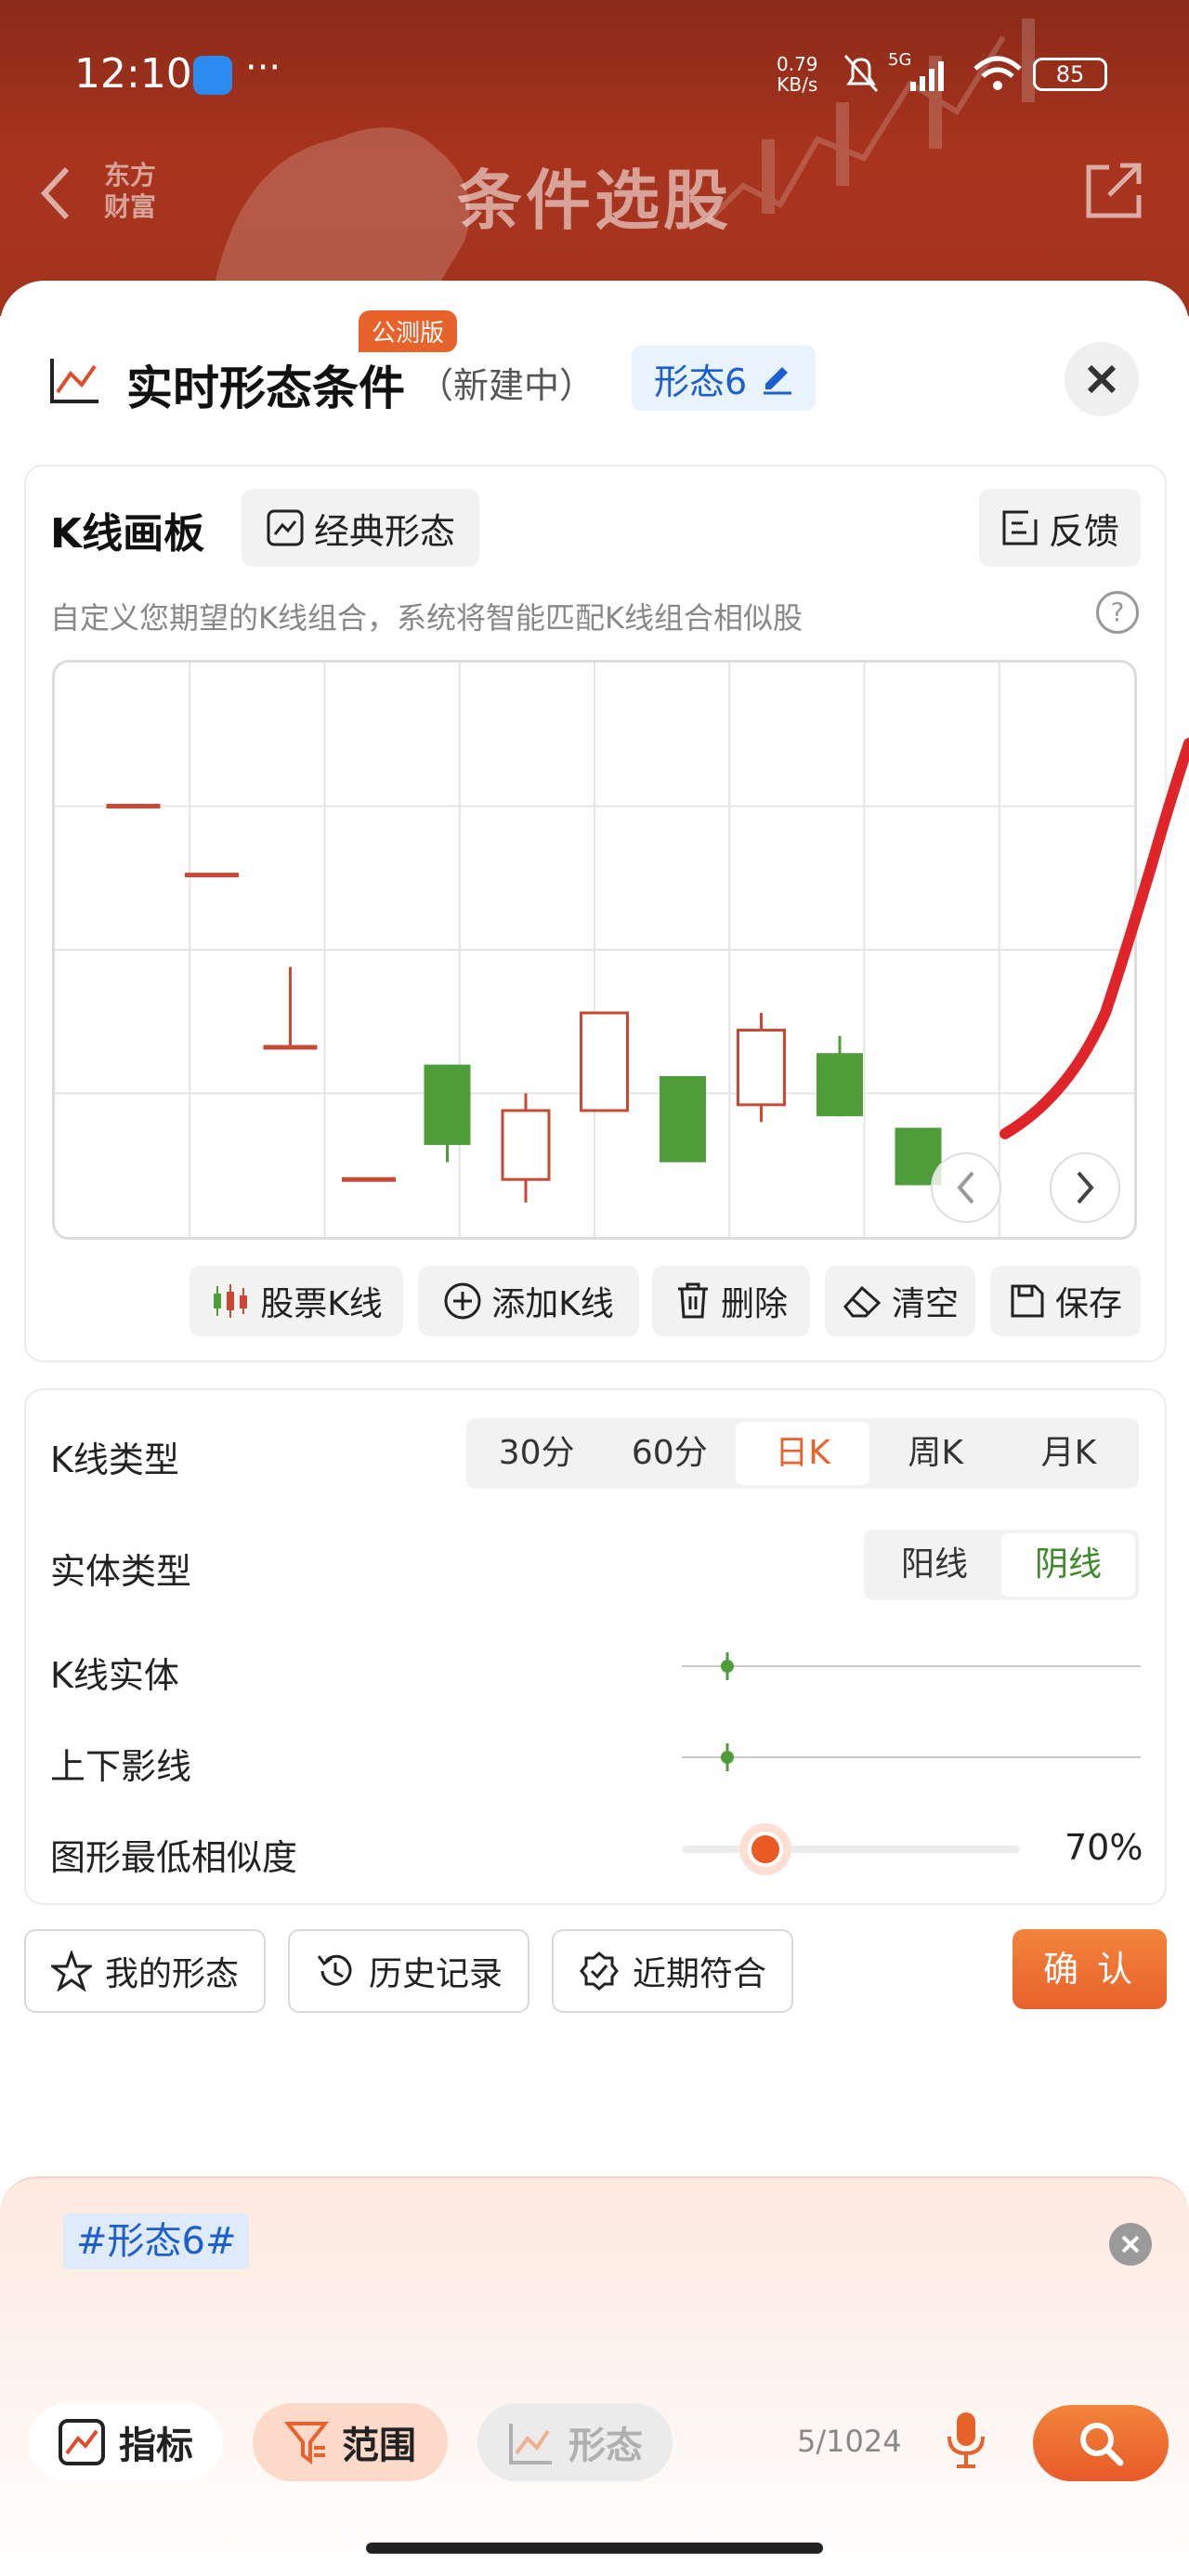  What do you see at coordinates (699, 1974) in the screenshot?
I see `recent-match-label: 近期符合` at bounding box center [699, 1974].